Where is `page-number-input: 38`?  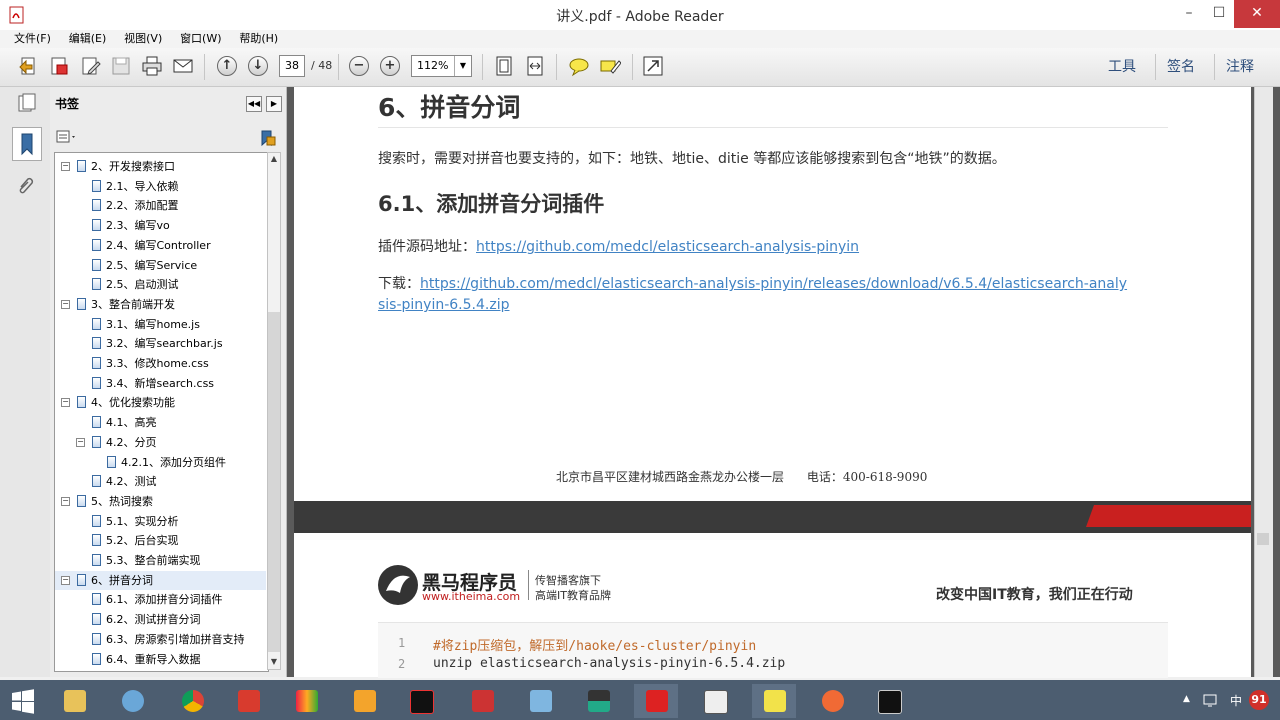
page-number-input: 38 is located at coordinates (292, 66).